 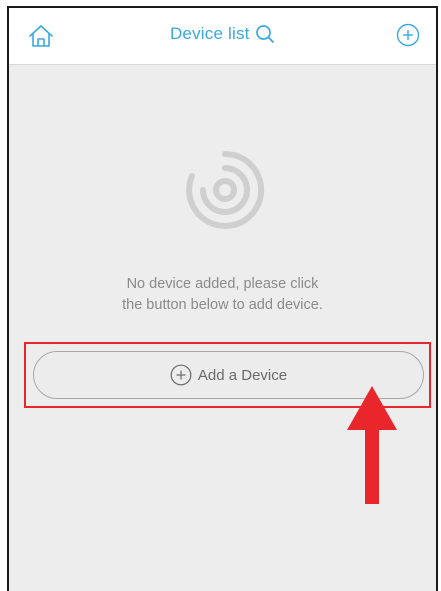 I want to click on title-group: Device list, so click(x=222, y=37).